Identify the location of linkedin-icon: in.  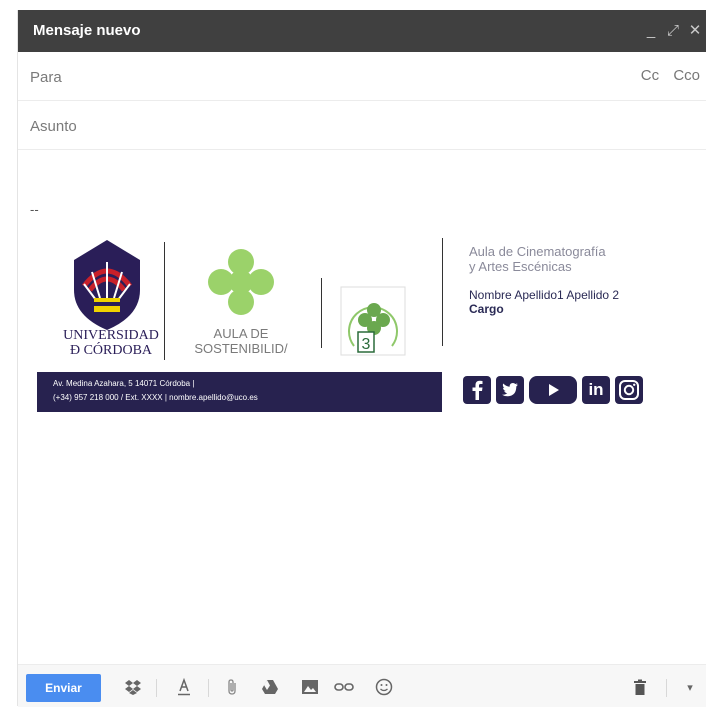
(596, 390).